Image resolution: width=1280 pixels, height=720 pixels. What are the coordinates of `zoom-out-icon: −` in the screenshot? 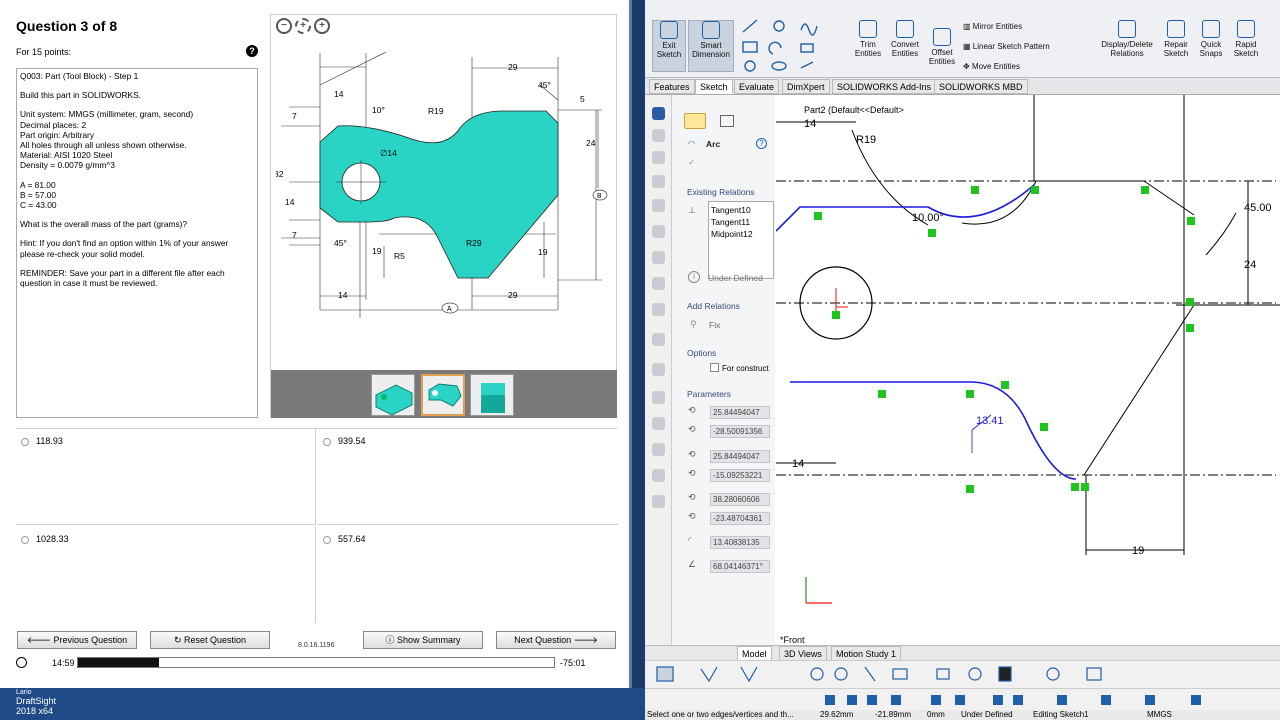 It's located at (284, 26).